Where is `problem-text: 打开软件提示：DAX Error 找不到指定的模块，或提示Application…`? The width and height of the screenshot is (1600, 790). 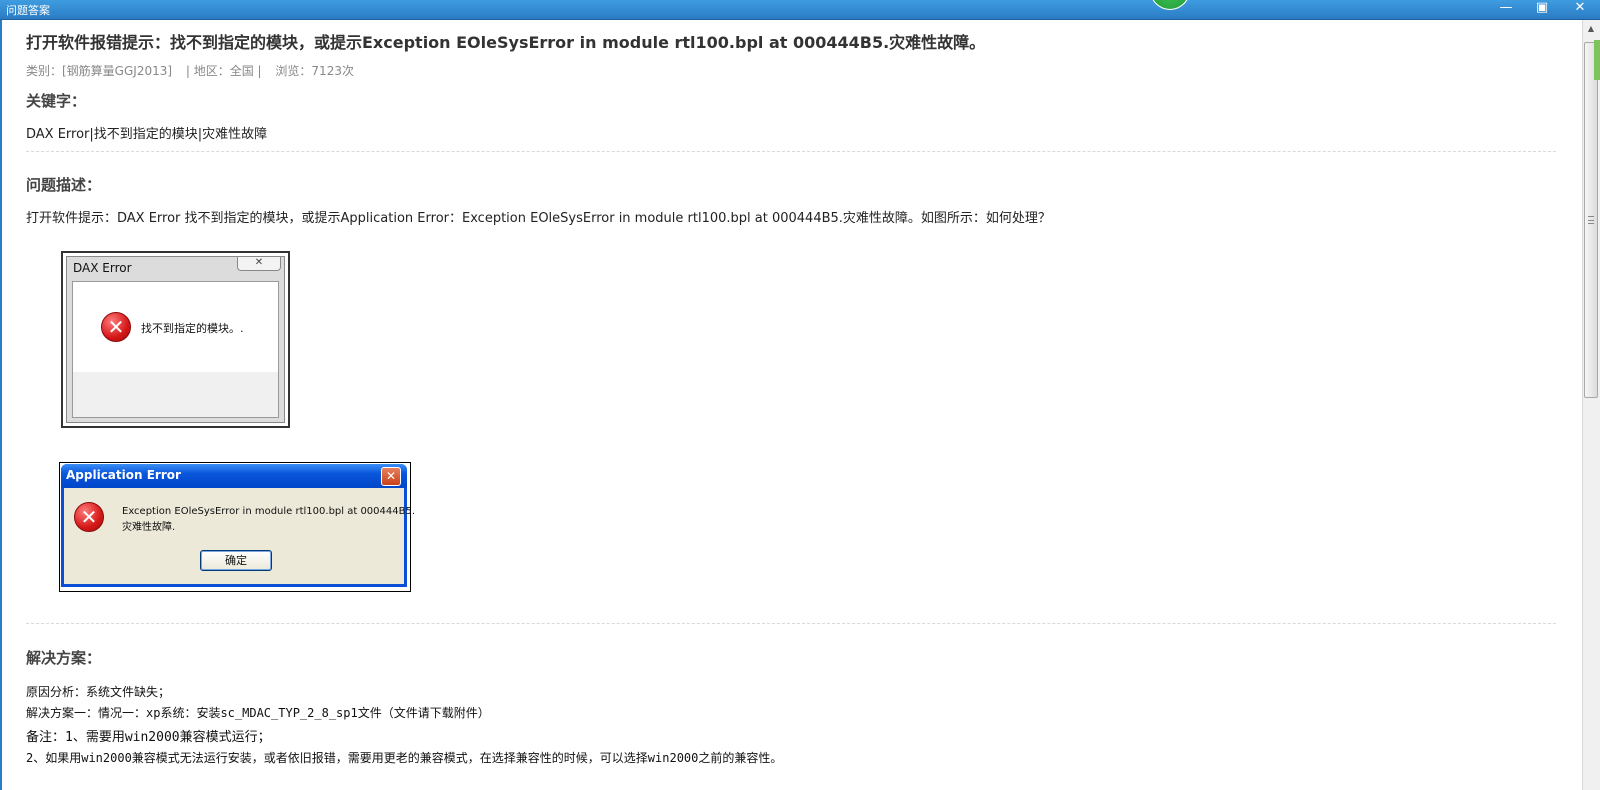 problem-text: 打开软件提示：DAX Error 找不到指定的模块，或提示Application… is located at coordinates (538, 218).